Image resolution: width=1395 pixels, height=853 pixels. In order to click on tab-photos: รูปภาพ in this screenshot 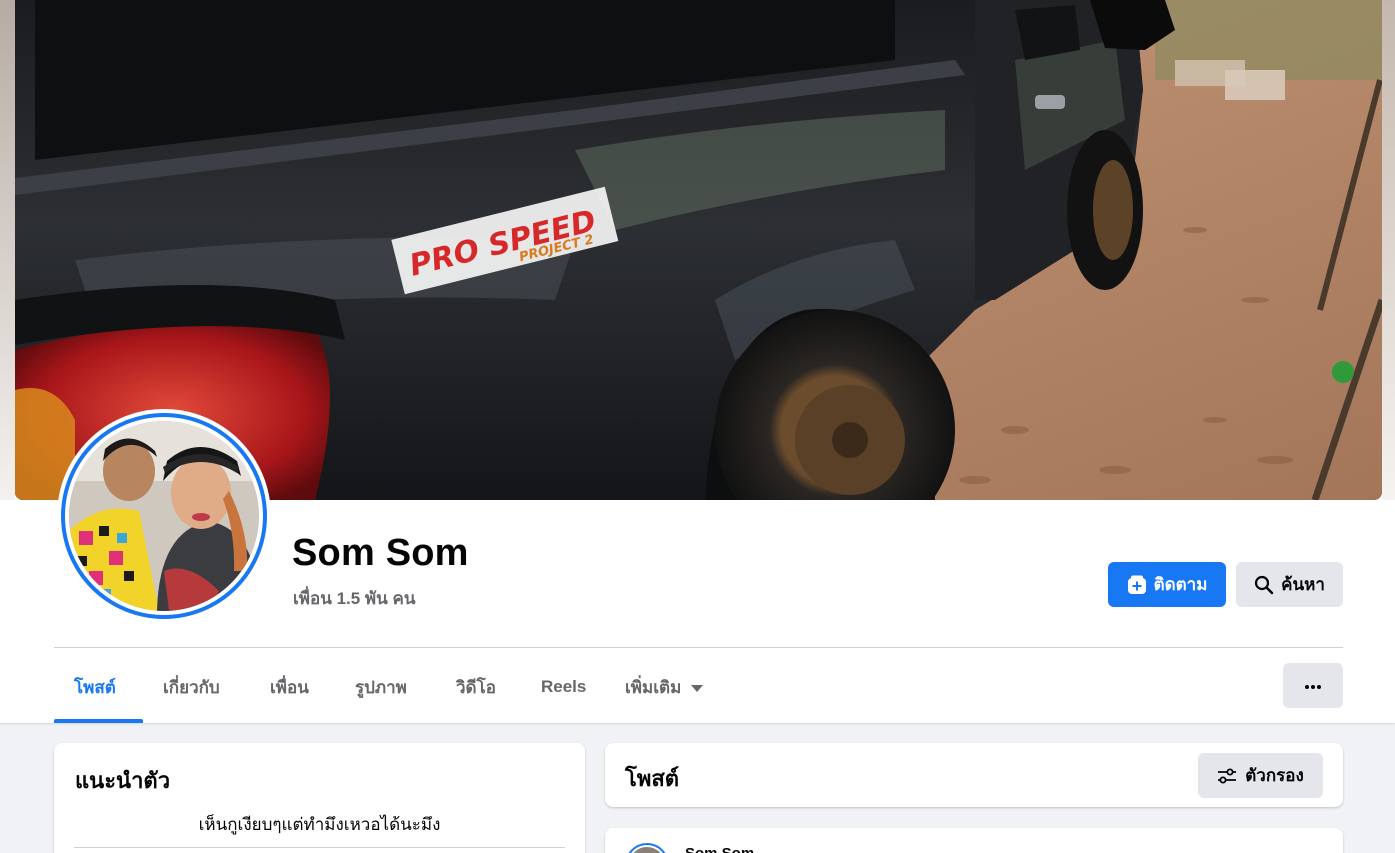, I will do `click(381, 687)`.